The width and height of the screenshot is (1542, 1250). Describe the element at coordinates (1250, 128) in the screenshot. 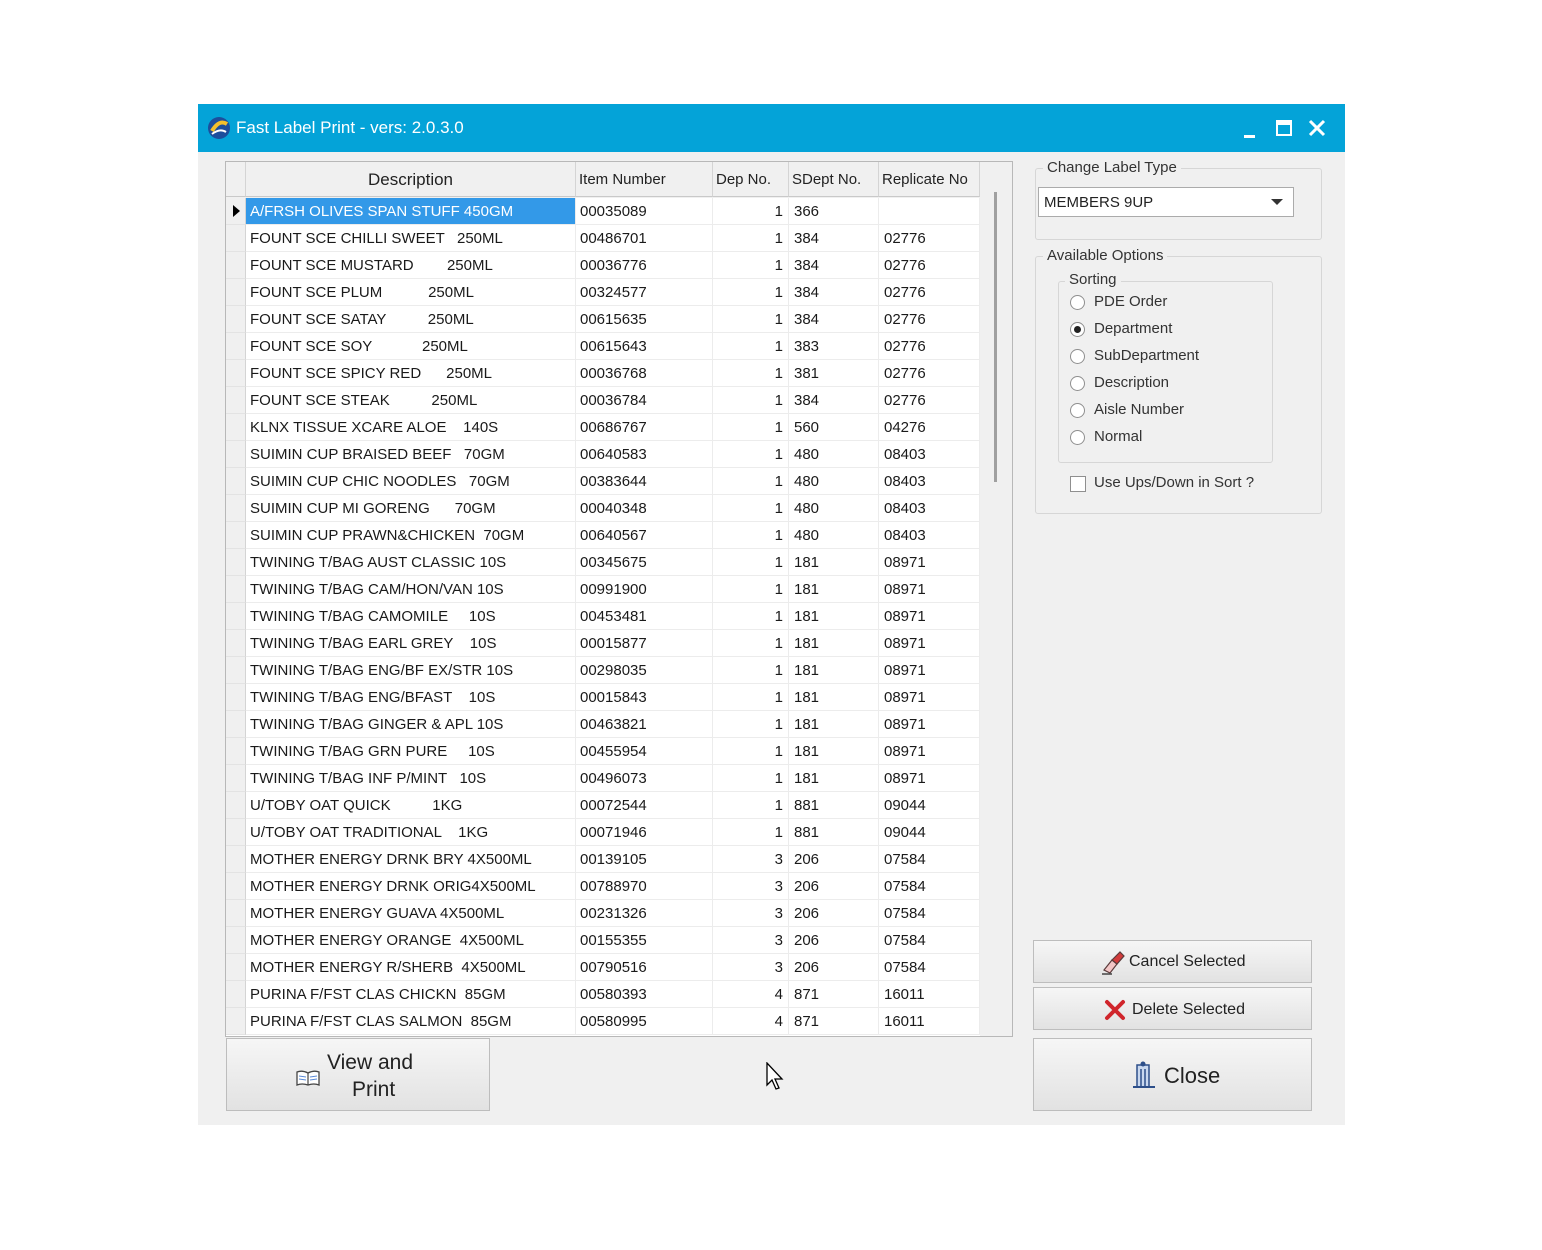

I see `minimize-icon` at that location.